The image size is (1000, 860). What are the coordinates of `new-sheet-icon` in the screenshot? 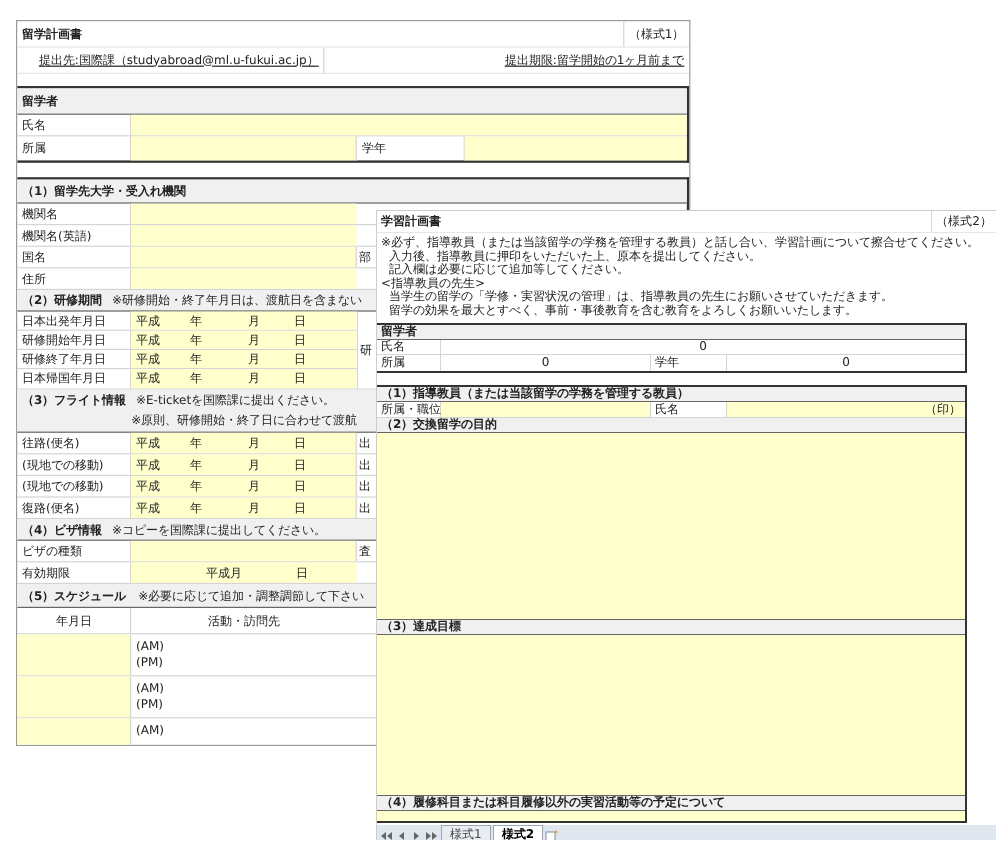 It's located at (552, 835).